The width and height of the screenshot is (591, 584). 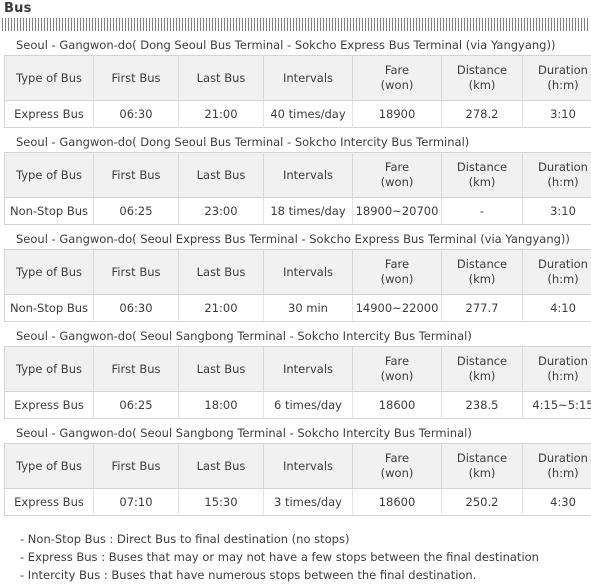 What do you see at coordinates (397, 405) in the screenshot?
I see `cell-fare: 18600` at bounding box center [397, 405].